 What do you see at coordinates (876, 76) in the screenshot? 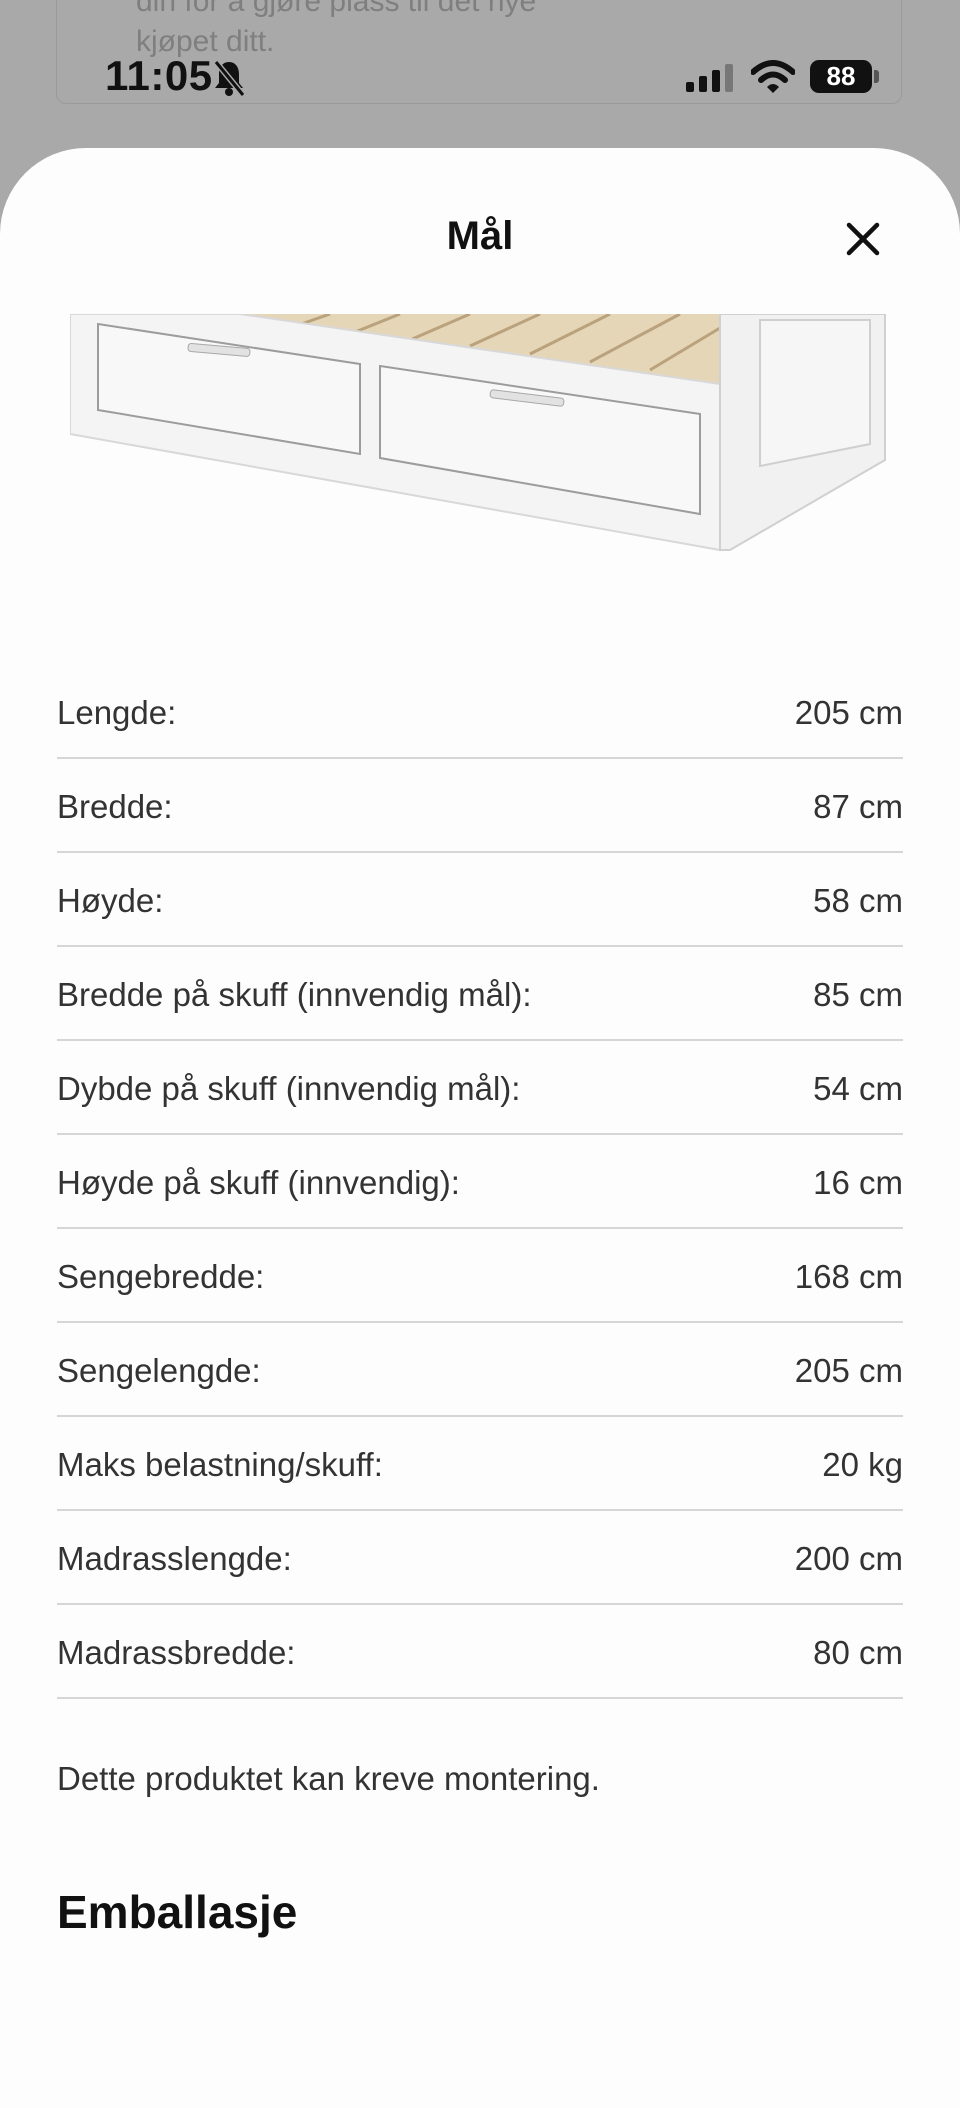
I see `battery-tip` at bounding box center [876, 76].